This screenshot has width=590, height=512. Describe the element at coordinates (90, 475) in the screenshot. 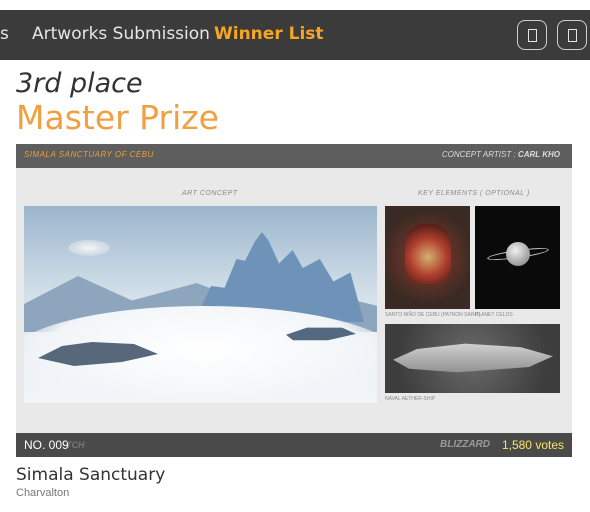

I see `entry-title: Simala Sanctuary` at that location.